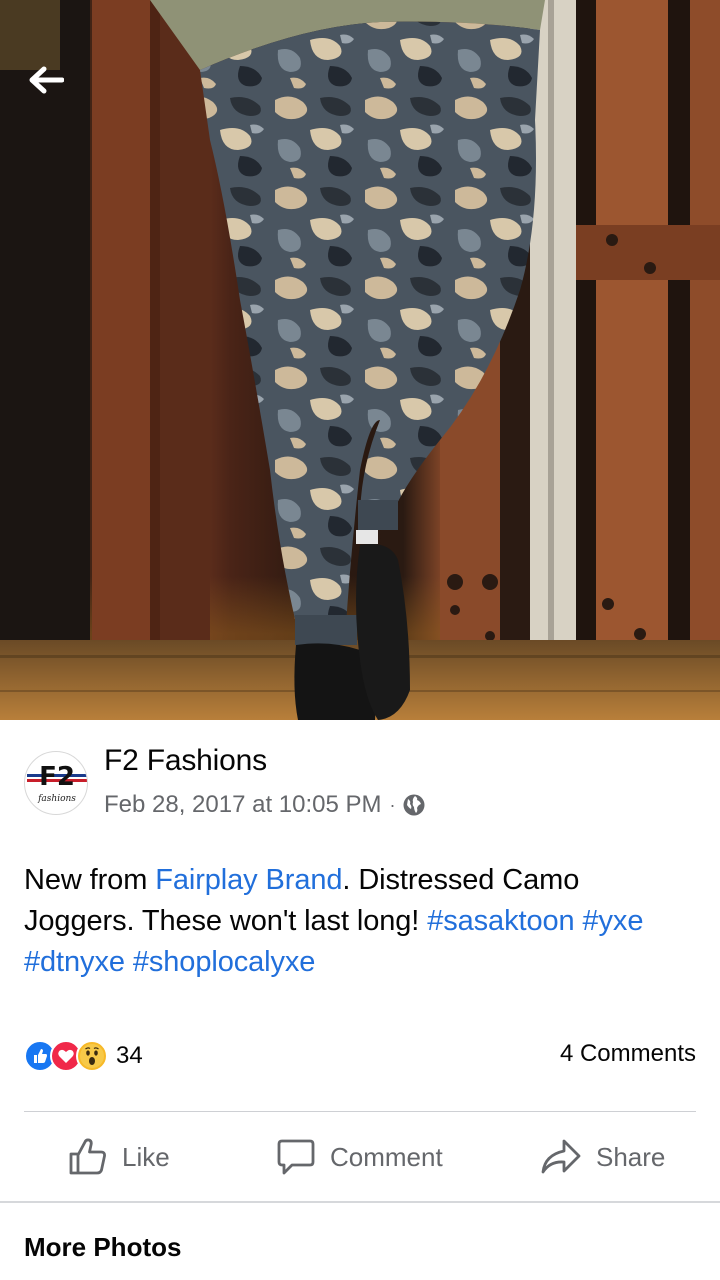 The image size is (720, 1280). Describe the element at coordinates (87, 1156) in the screenshot. I see `thumbs-up-icon` at that location.